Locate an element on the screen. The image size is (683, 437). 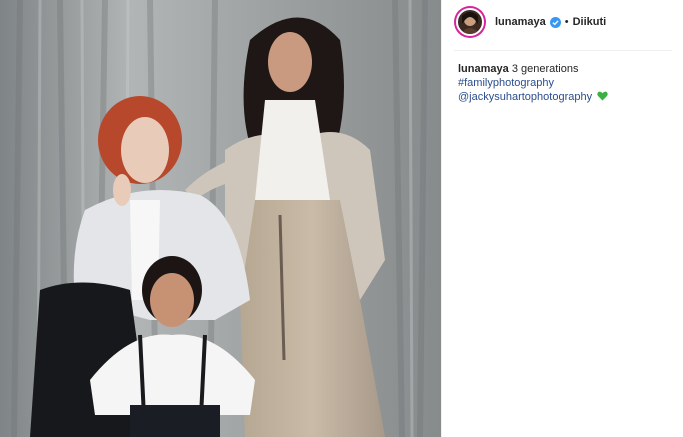
green-heart-icon is located at coordinates (602, 96).